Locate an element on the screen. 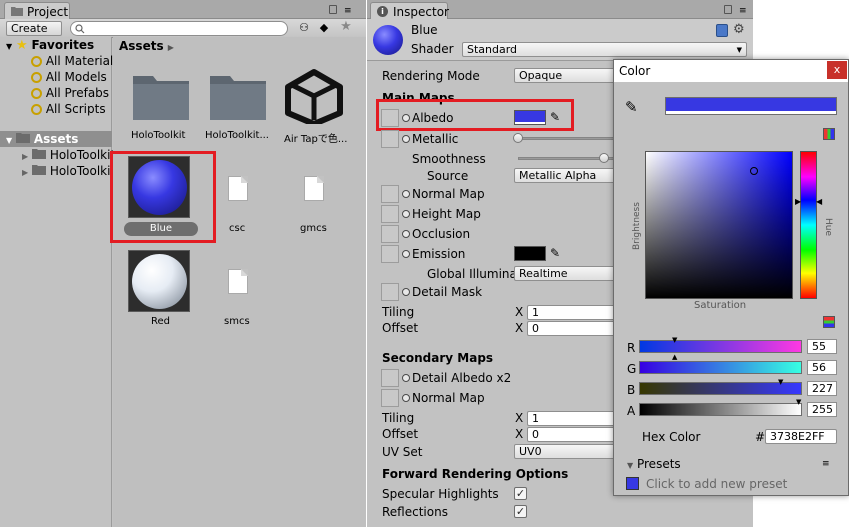  b-field: 227 is located at coordinates (822, 388).